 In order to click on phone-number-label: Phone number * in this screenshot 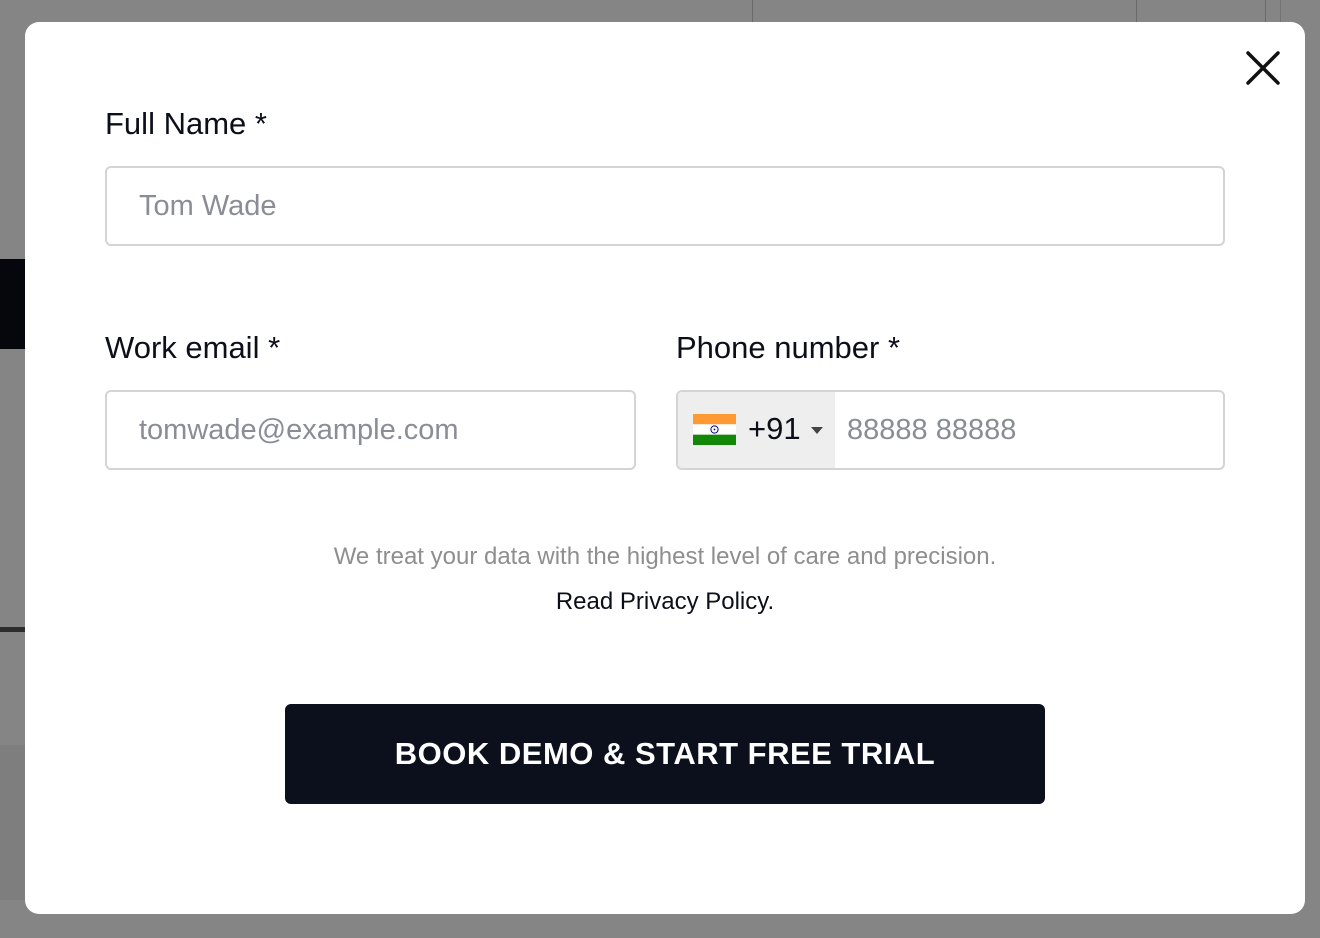, I will do `click(788, 347)`.